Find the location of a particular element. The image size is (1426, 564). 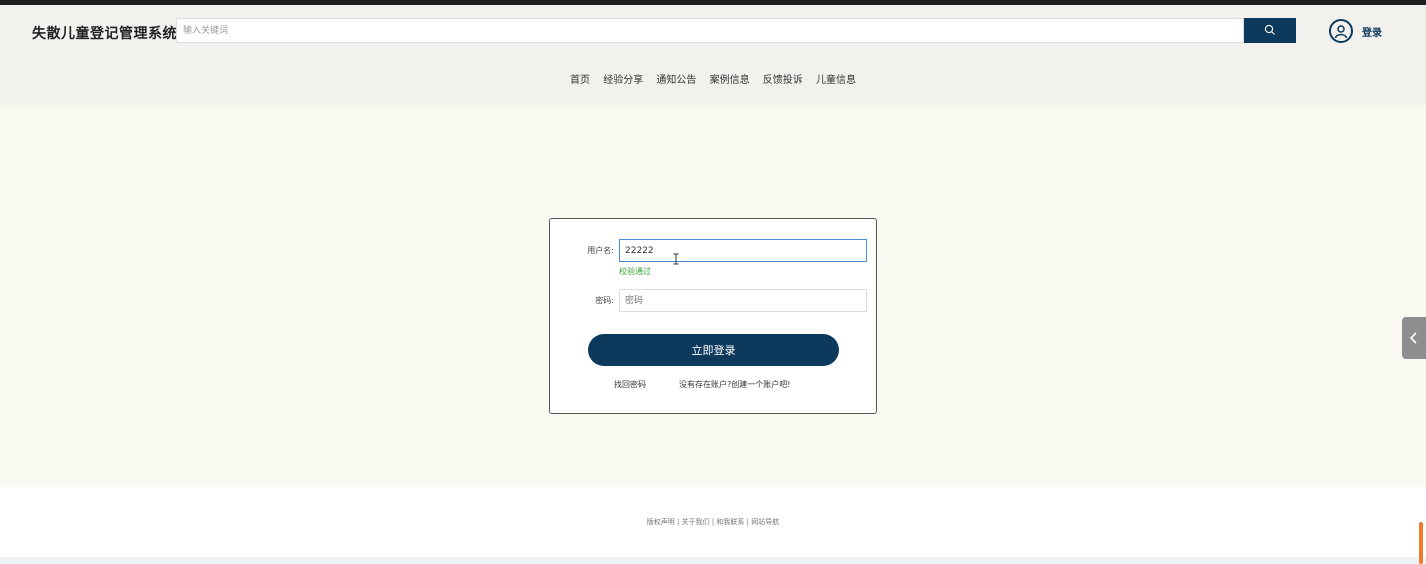

username-input is located at coordinates (743, 250).